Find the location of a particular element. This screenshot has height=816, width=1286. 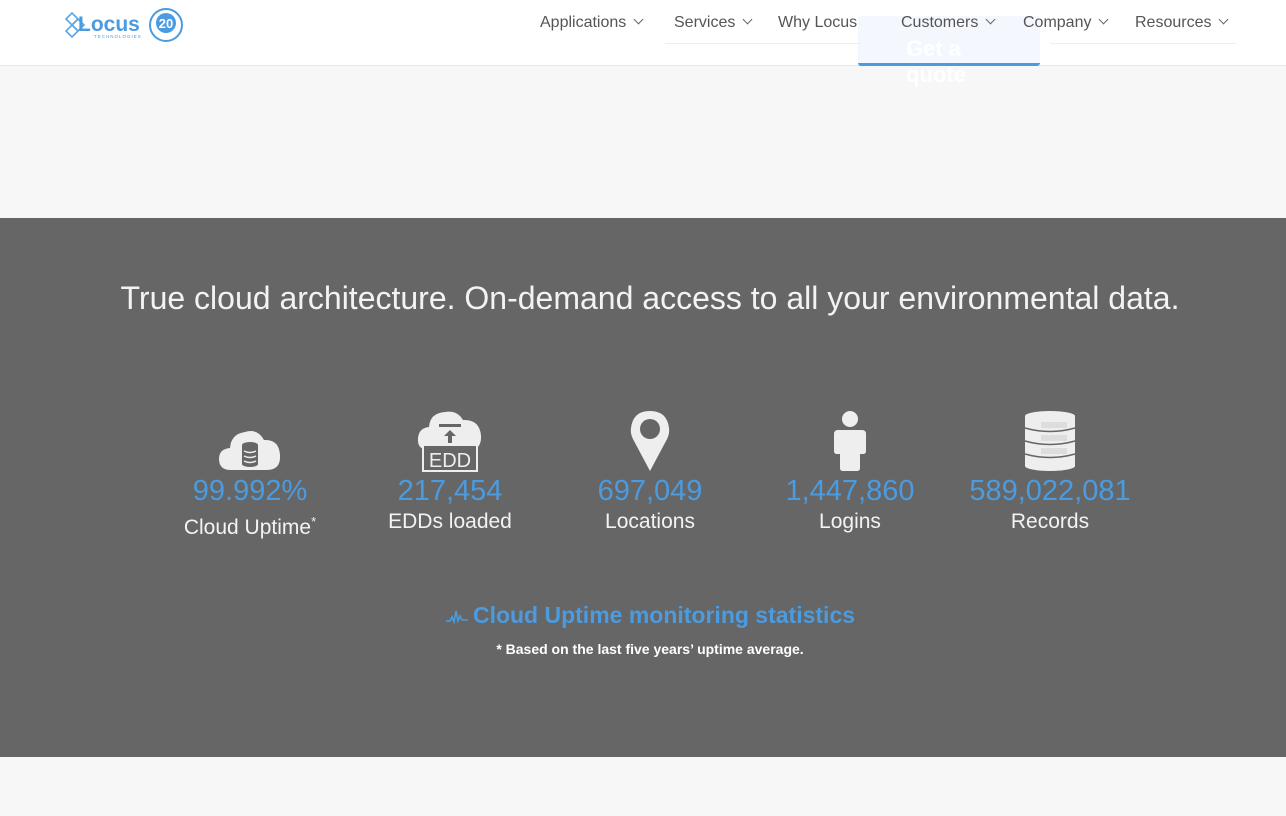

logo-mark-icon: Locus TECHNOLOGIES 20 is located at coordinates (123, 25).